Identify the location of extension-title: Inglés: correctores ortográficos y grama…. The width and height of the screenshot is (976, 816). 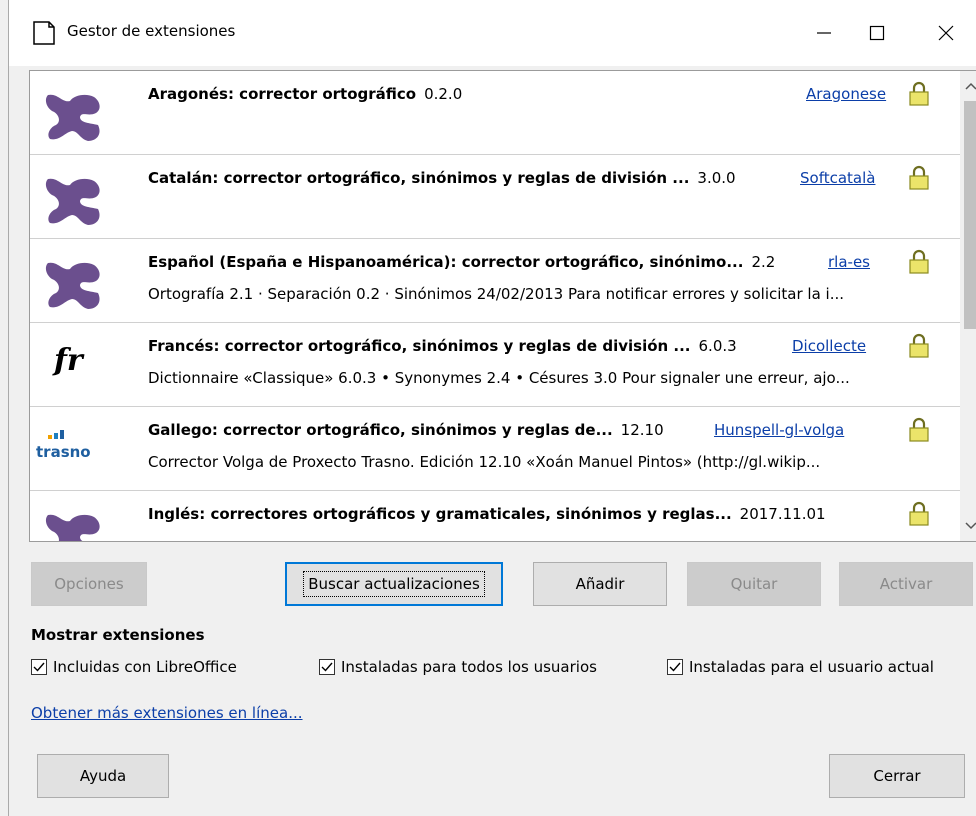
(487, 514).